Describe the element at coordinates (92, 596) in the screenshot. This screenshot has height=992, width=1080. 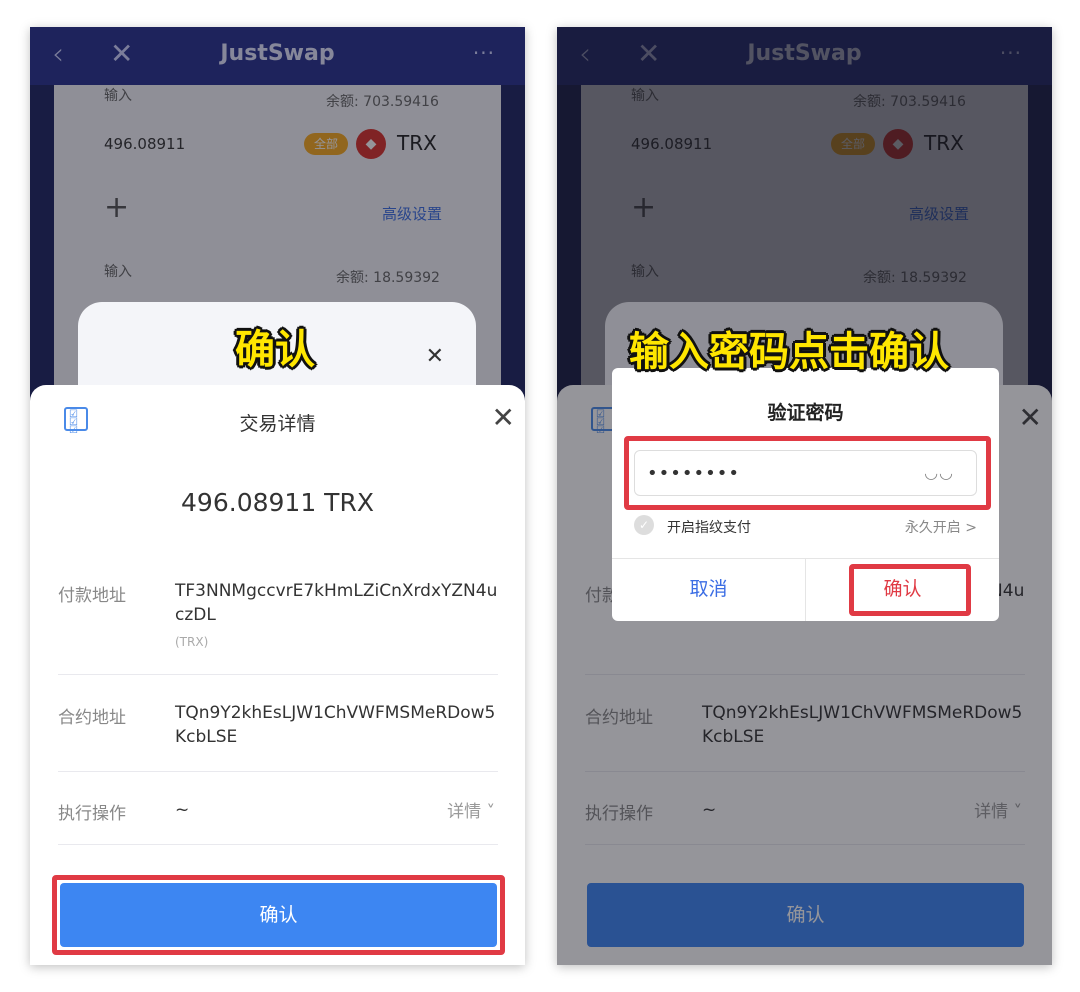
I see `payment-address-label: 付款地址` at that location.